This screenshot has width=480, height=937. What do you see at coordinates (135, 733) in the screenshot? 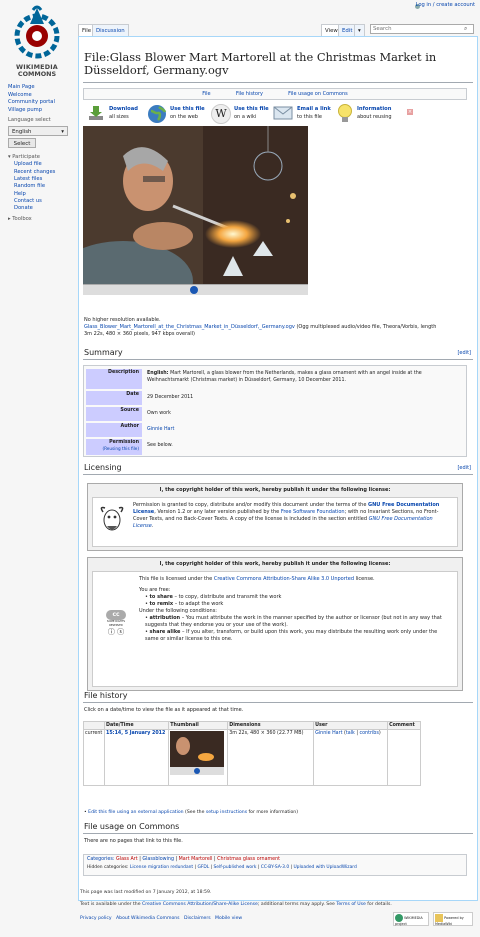
I see `row-datetime-link: 15:14, 5 January 2012` at bounding box center [135, 733].